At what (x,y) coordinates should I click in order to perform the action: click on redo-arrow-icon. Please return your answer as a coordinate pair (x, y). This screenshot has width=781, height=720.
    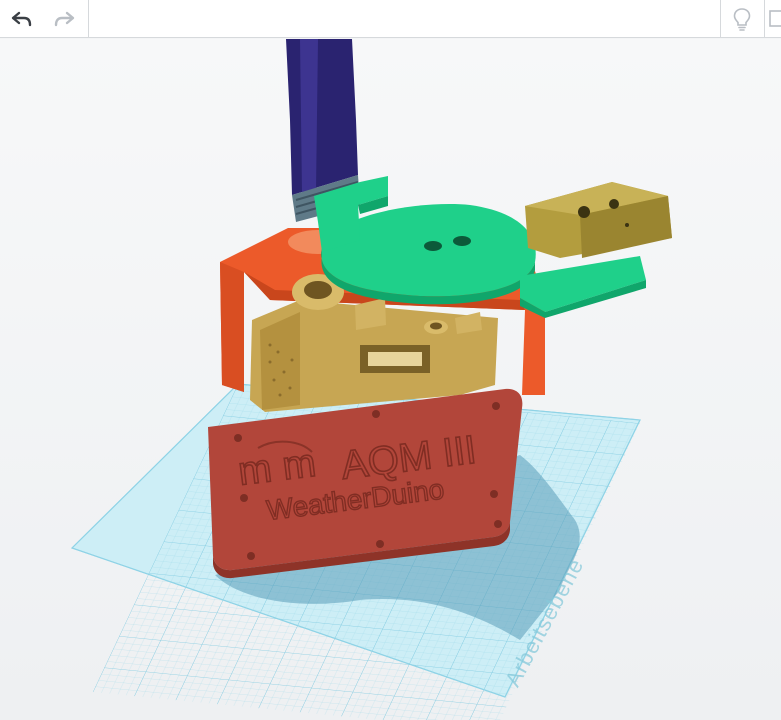
    Looking at the image, I should click on (64, 19).